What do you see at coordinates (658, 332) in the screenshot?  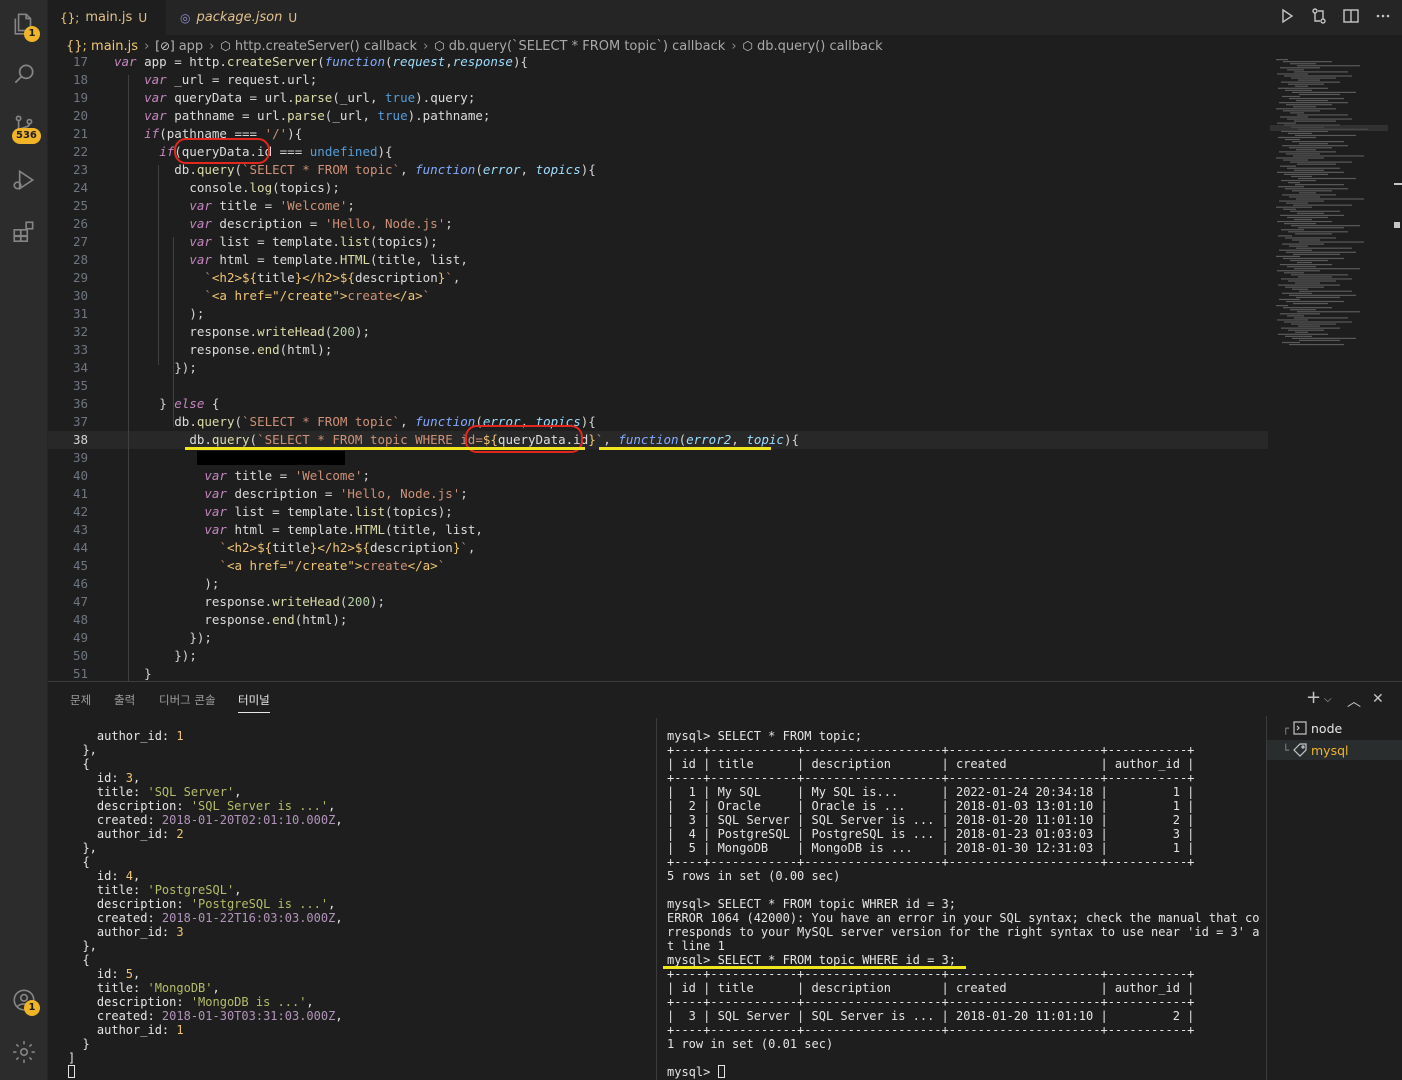 I see `code-line: 32 response.writeHead(200);` at bounding box center [658, 332].